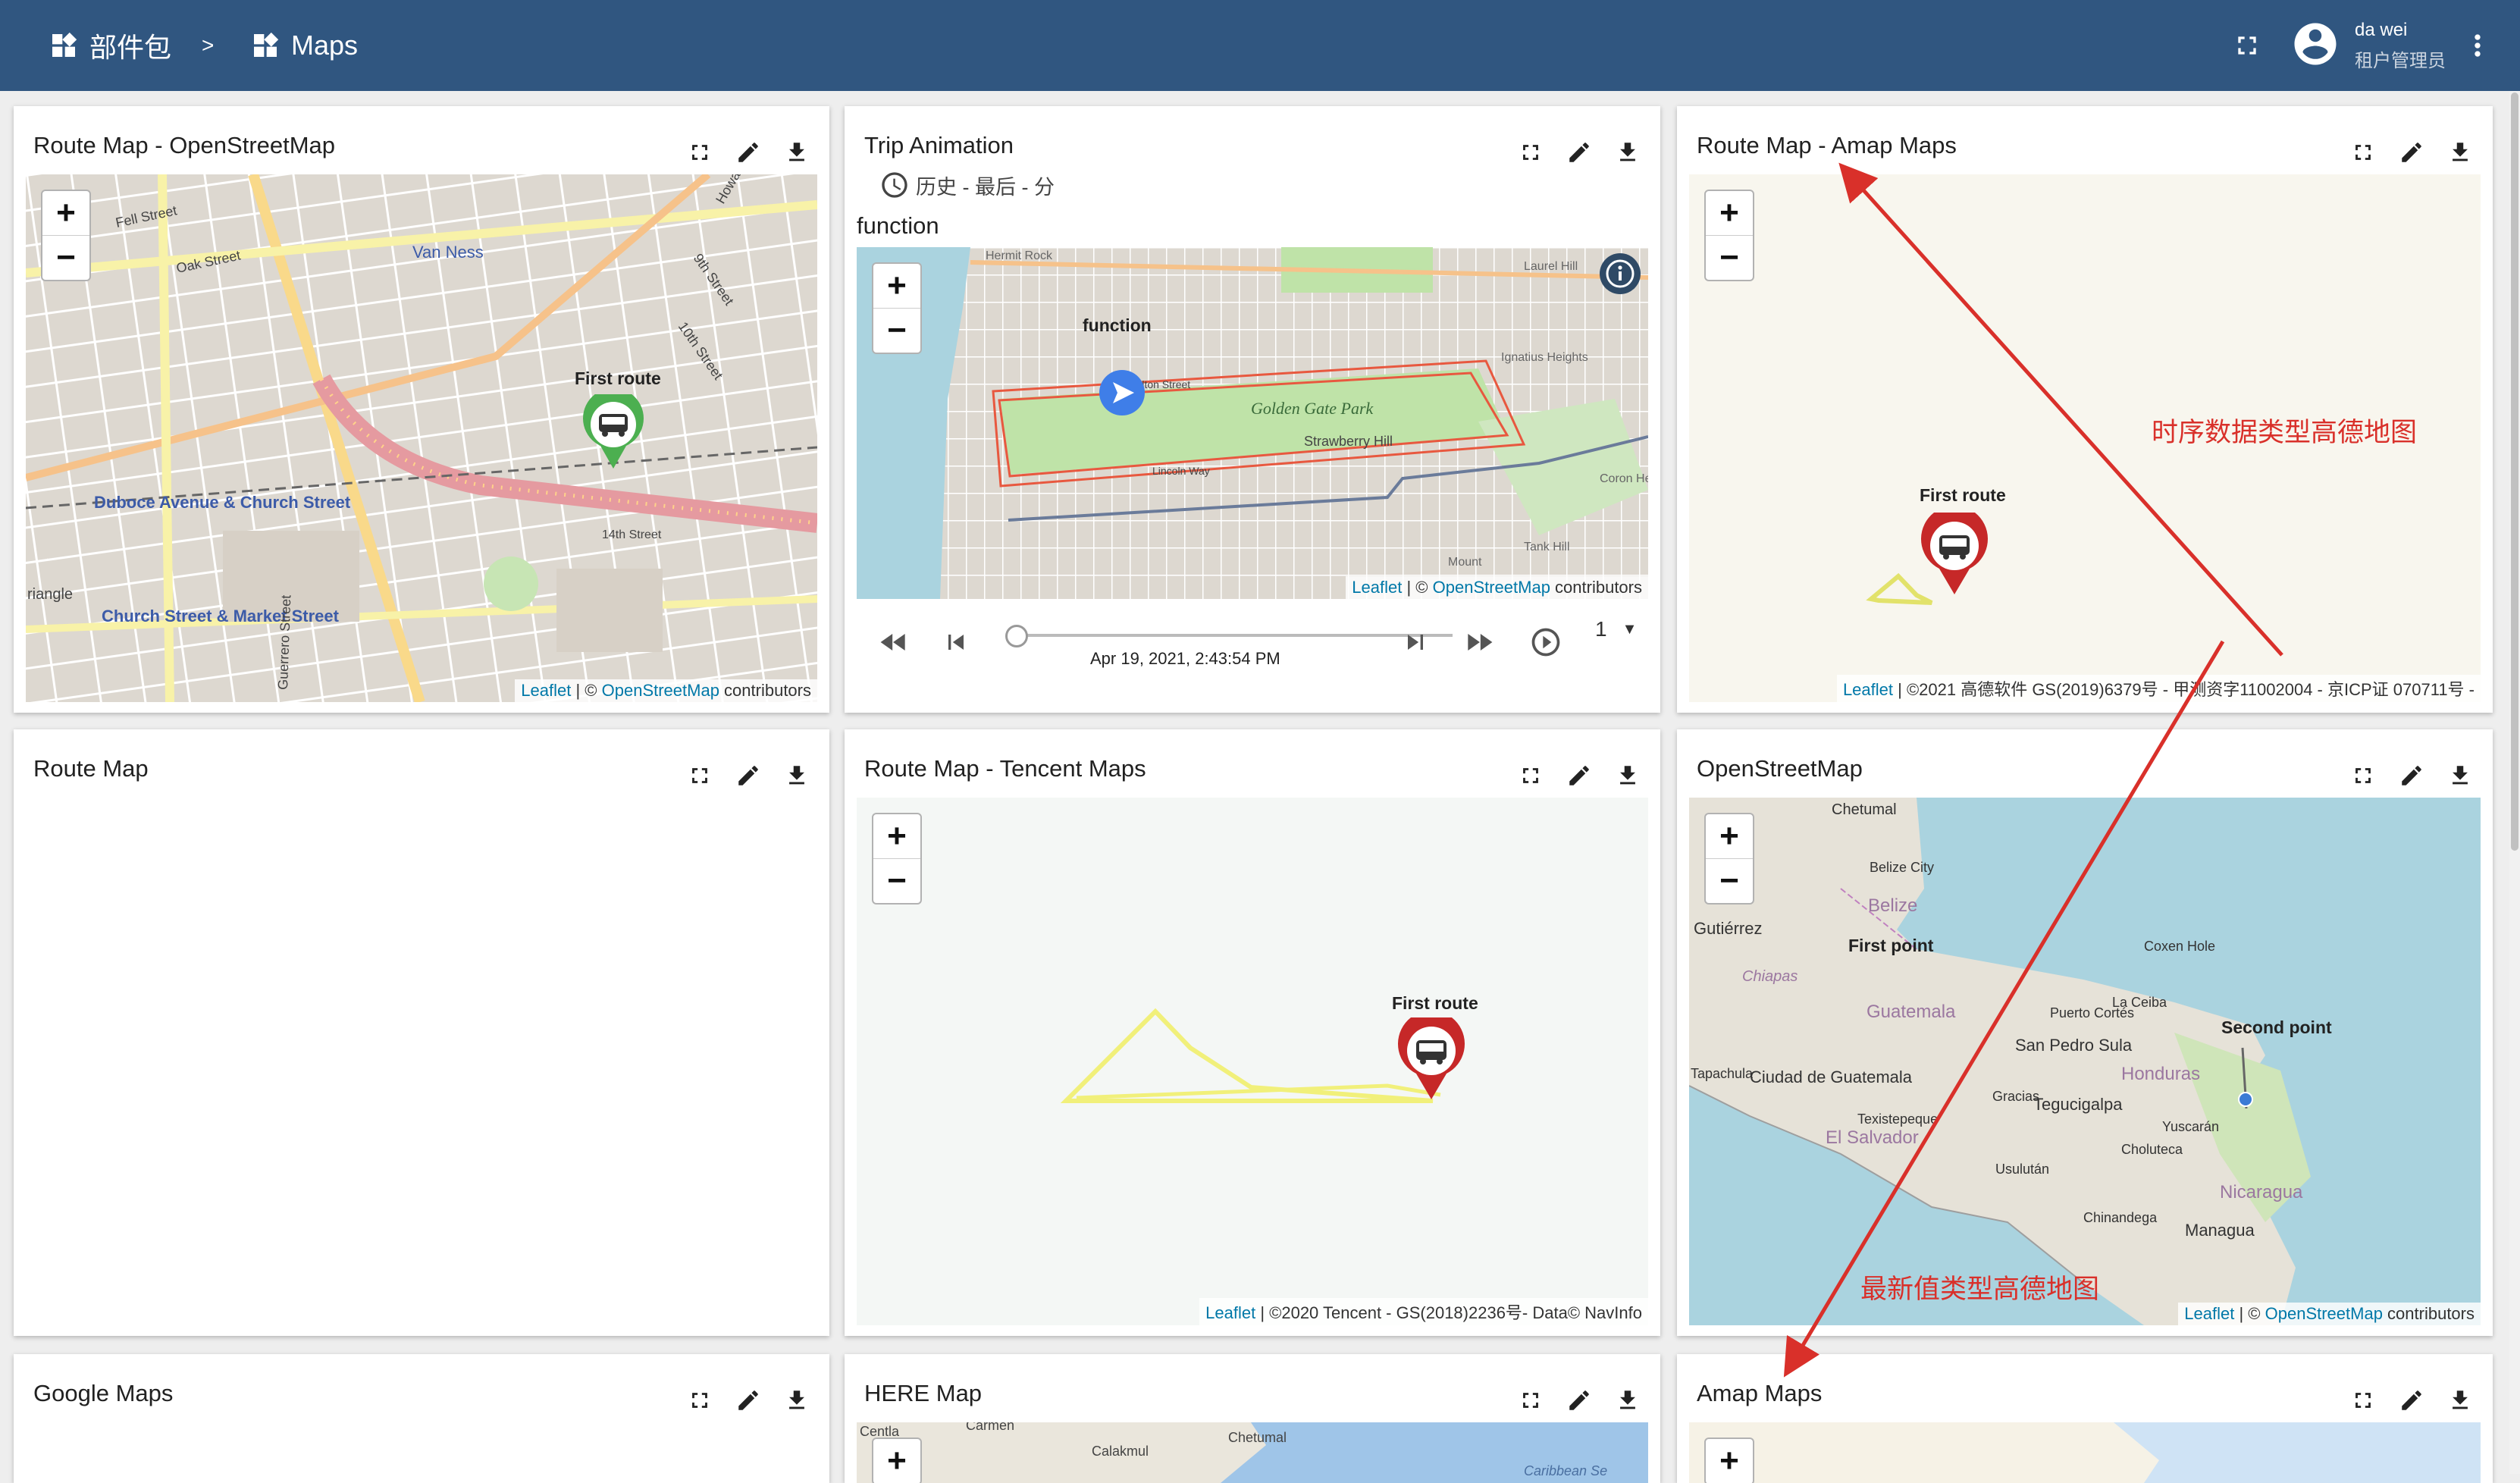  I want to click on more-menu-button, so click(2477, 45).